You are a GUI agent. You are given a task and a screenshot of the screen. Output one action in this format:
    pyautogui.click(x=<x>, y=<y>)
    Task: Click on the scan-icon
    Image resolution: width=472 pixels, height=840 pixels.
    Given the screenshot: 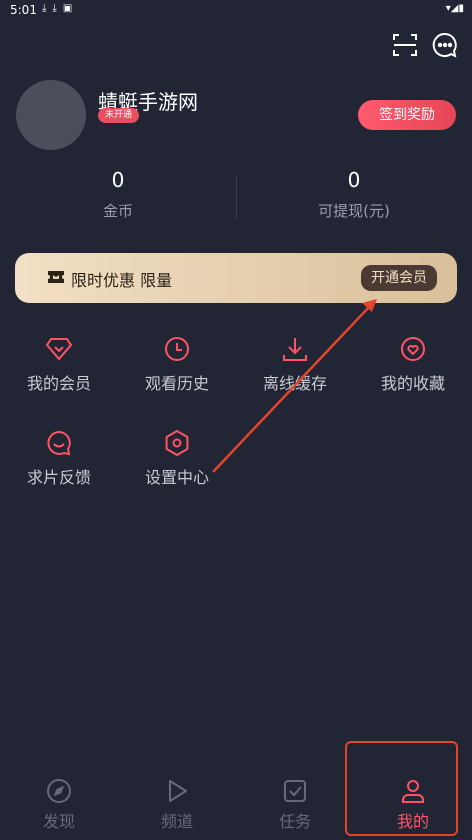 What is the action you would take?
    pyautogui.click(x=405, y=45)
    